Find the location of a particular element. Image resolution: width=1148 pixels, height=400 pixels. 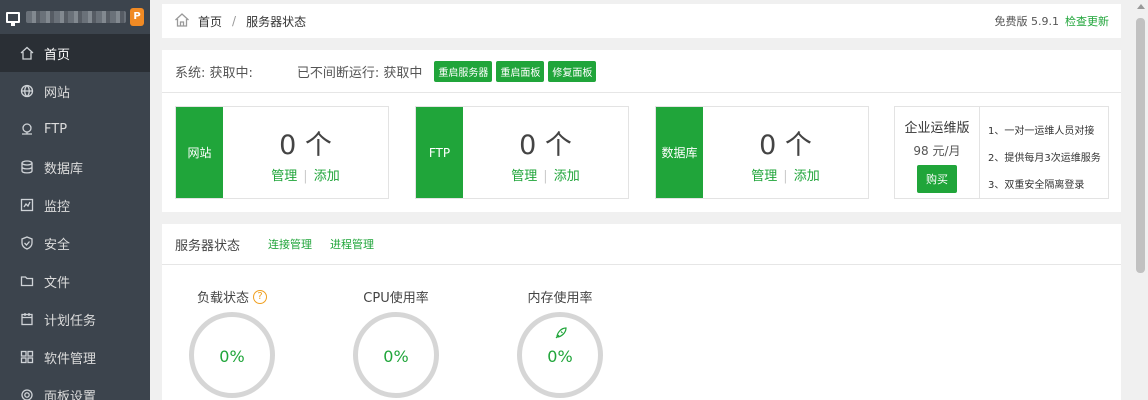

repair-panel-button: 修复面板 is located at coordinates (572, 71).